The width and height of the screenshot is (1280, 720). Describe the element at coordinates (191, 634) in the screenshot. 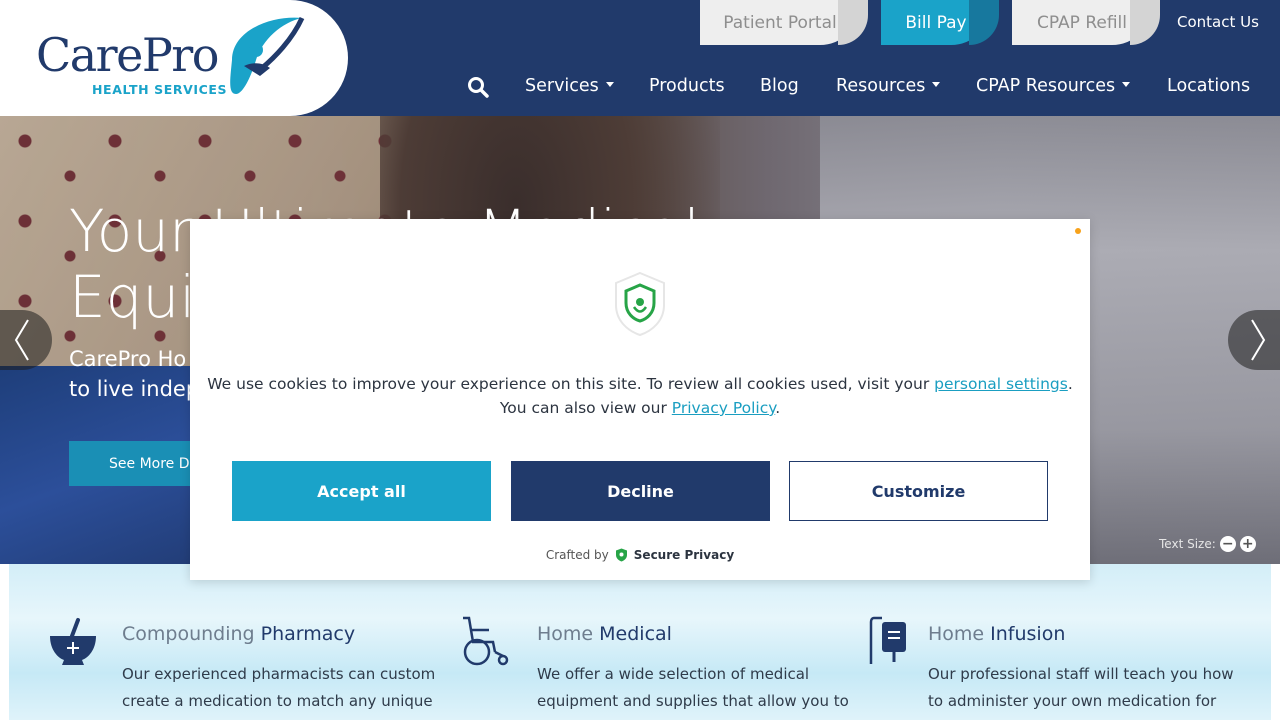

I see `service-title-light: Compounding` at that location.